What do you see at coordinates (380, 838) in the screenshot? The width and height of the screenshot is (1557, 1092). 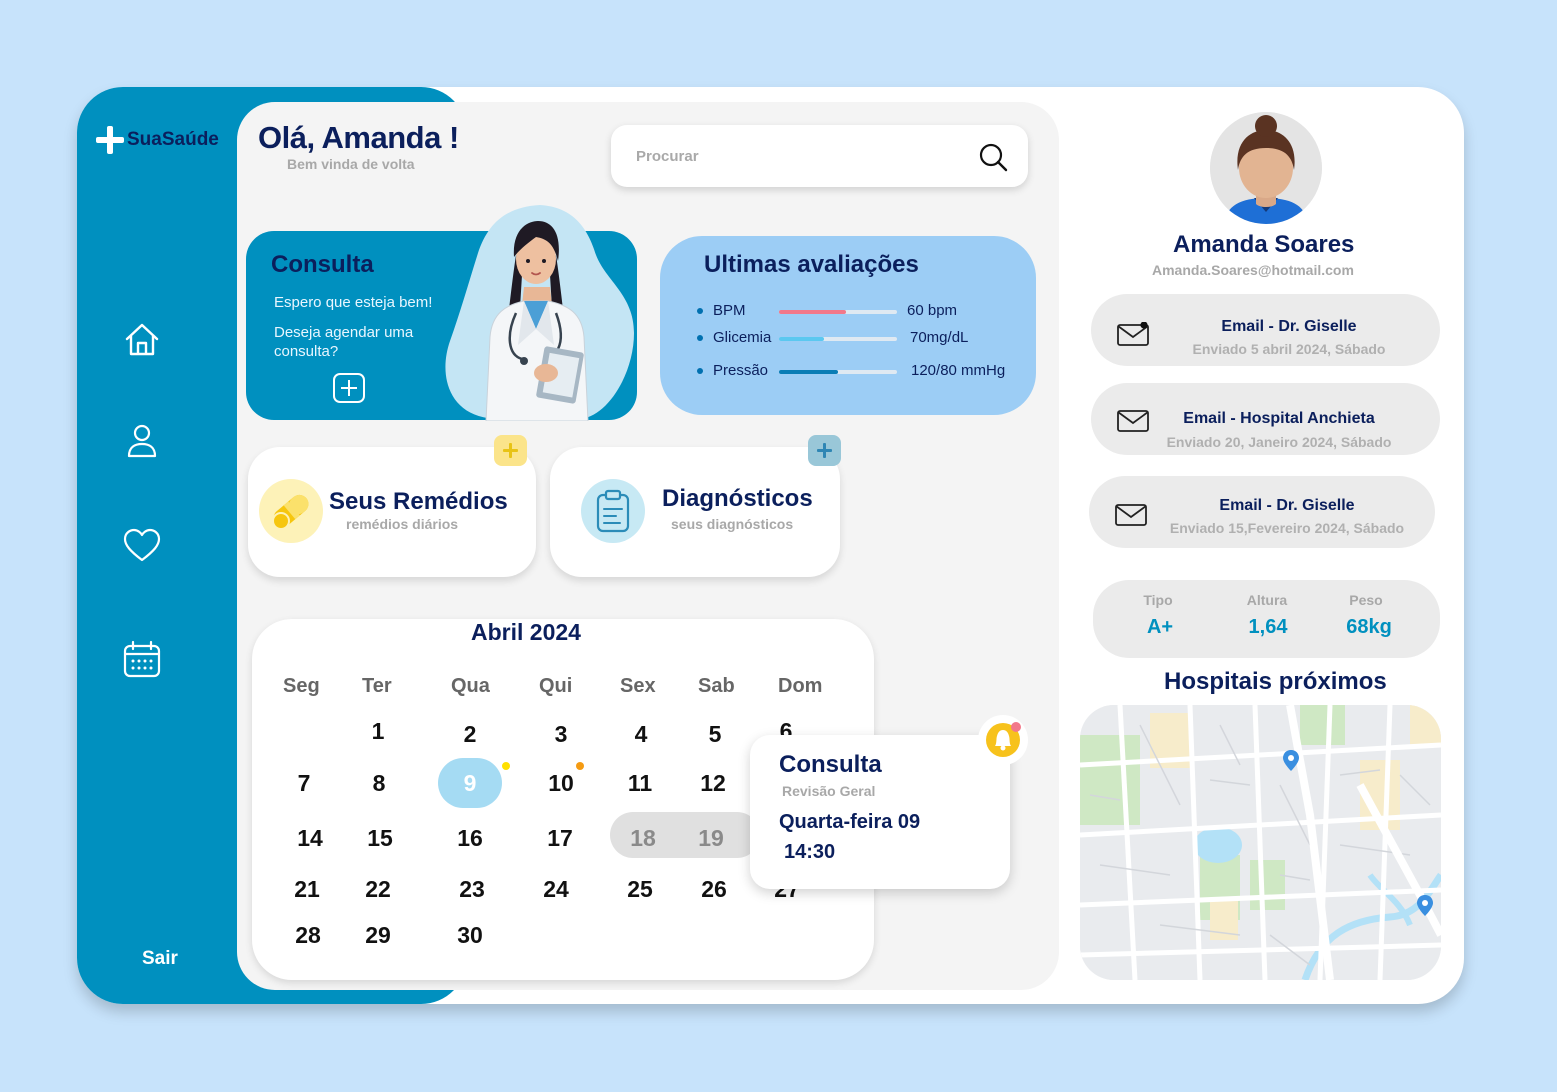 I see `calendar-day: 15` at bounding box center [380, 838].